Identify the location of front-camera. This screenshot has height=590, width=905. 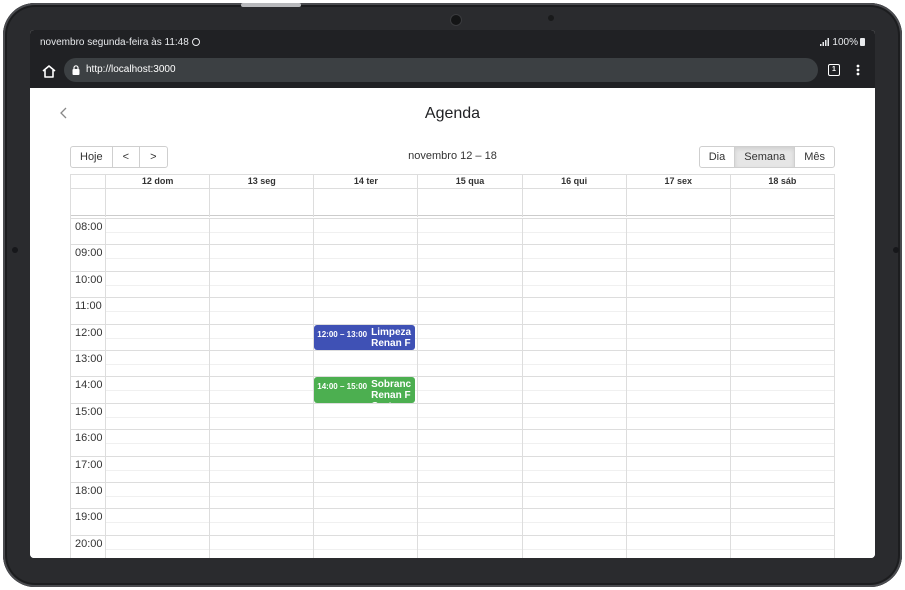
(456, 20).